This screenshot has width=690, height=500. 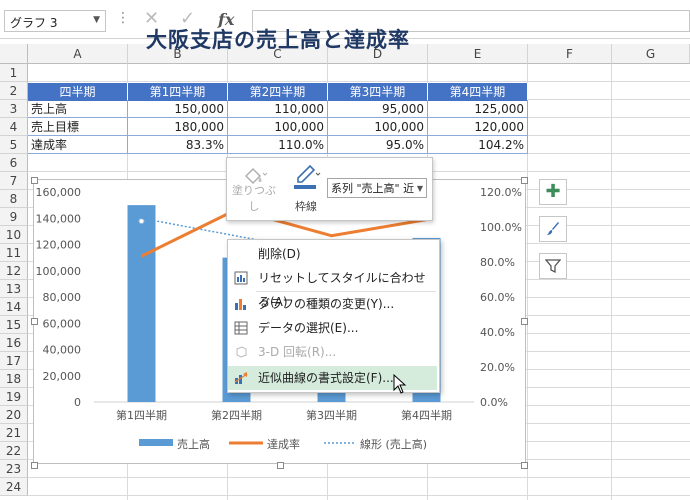 I want to click on chart-elements-button: ✚, so click(x=553, y=192).